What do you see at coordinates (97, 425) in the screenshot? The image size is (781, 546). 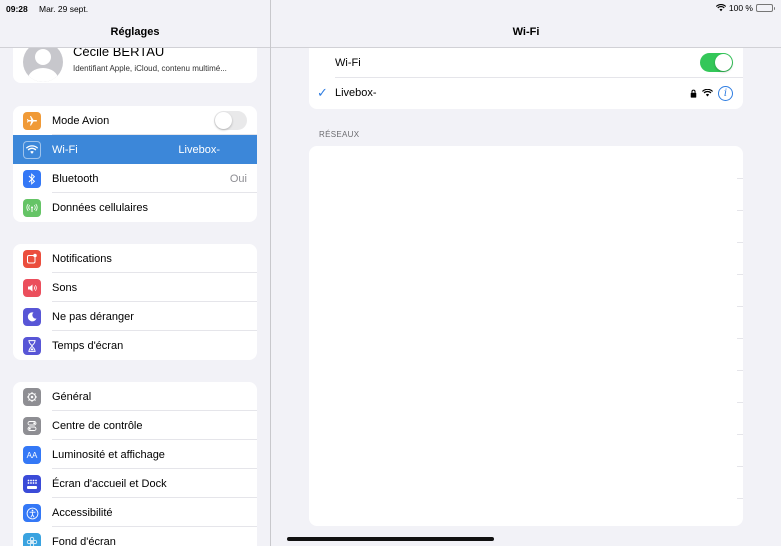 I see `sidebar-item-label: Centre de contrôle` at bounding box center [97, 425].